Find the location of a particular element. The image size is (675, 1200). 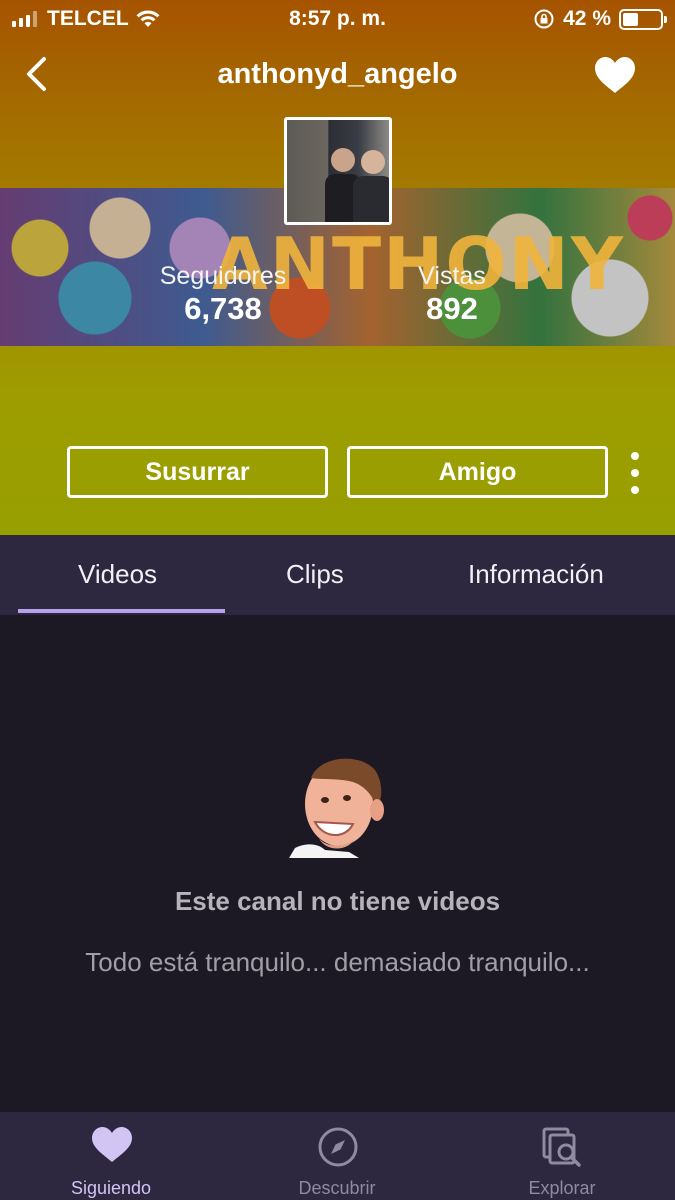

battery-icon is located at coordinates (643, 19).